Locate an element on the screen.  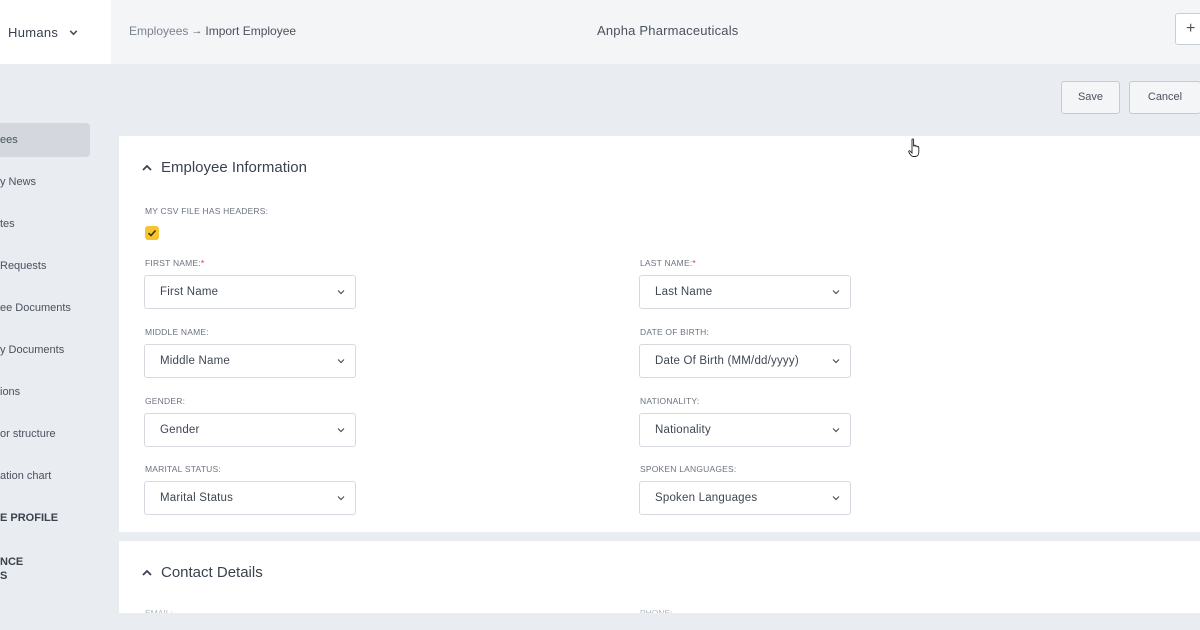
first-name-label-text: FIRST NAME: is located at coordinates (173, 263).